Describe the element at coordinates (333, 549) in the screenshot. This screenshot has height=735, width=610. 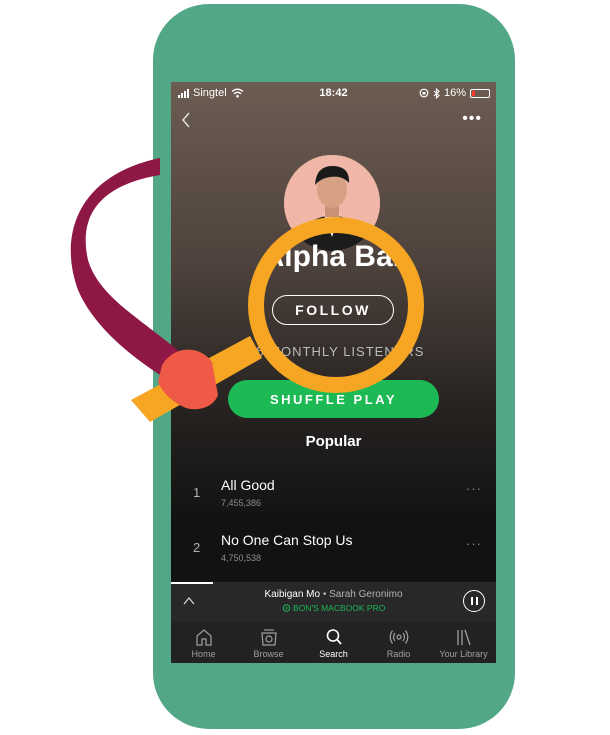
I see `track-row: 2 No One Can Stop Us 4,750,538 ···` at that location.